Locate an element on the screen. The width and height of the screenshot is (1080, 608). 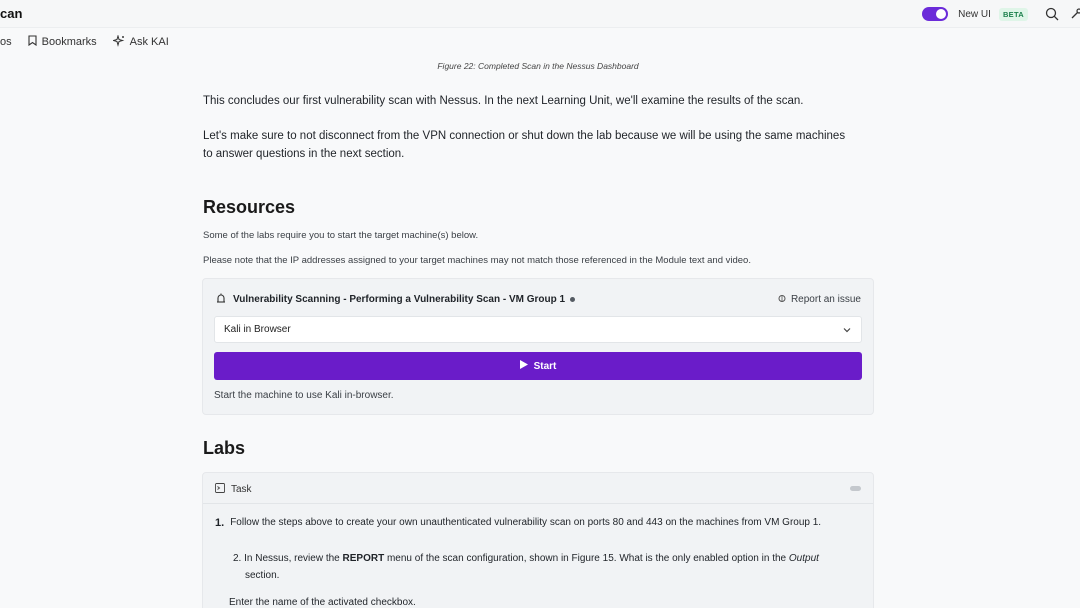
start-machine-button: Start is located at coordinates (538, 366).